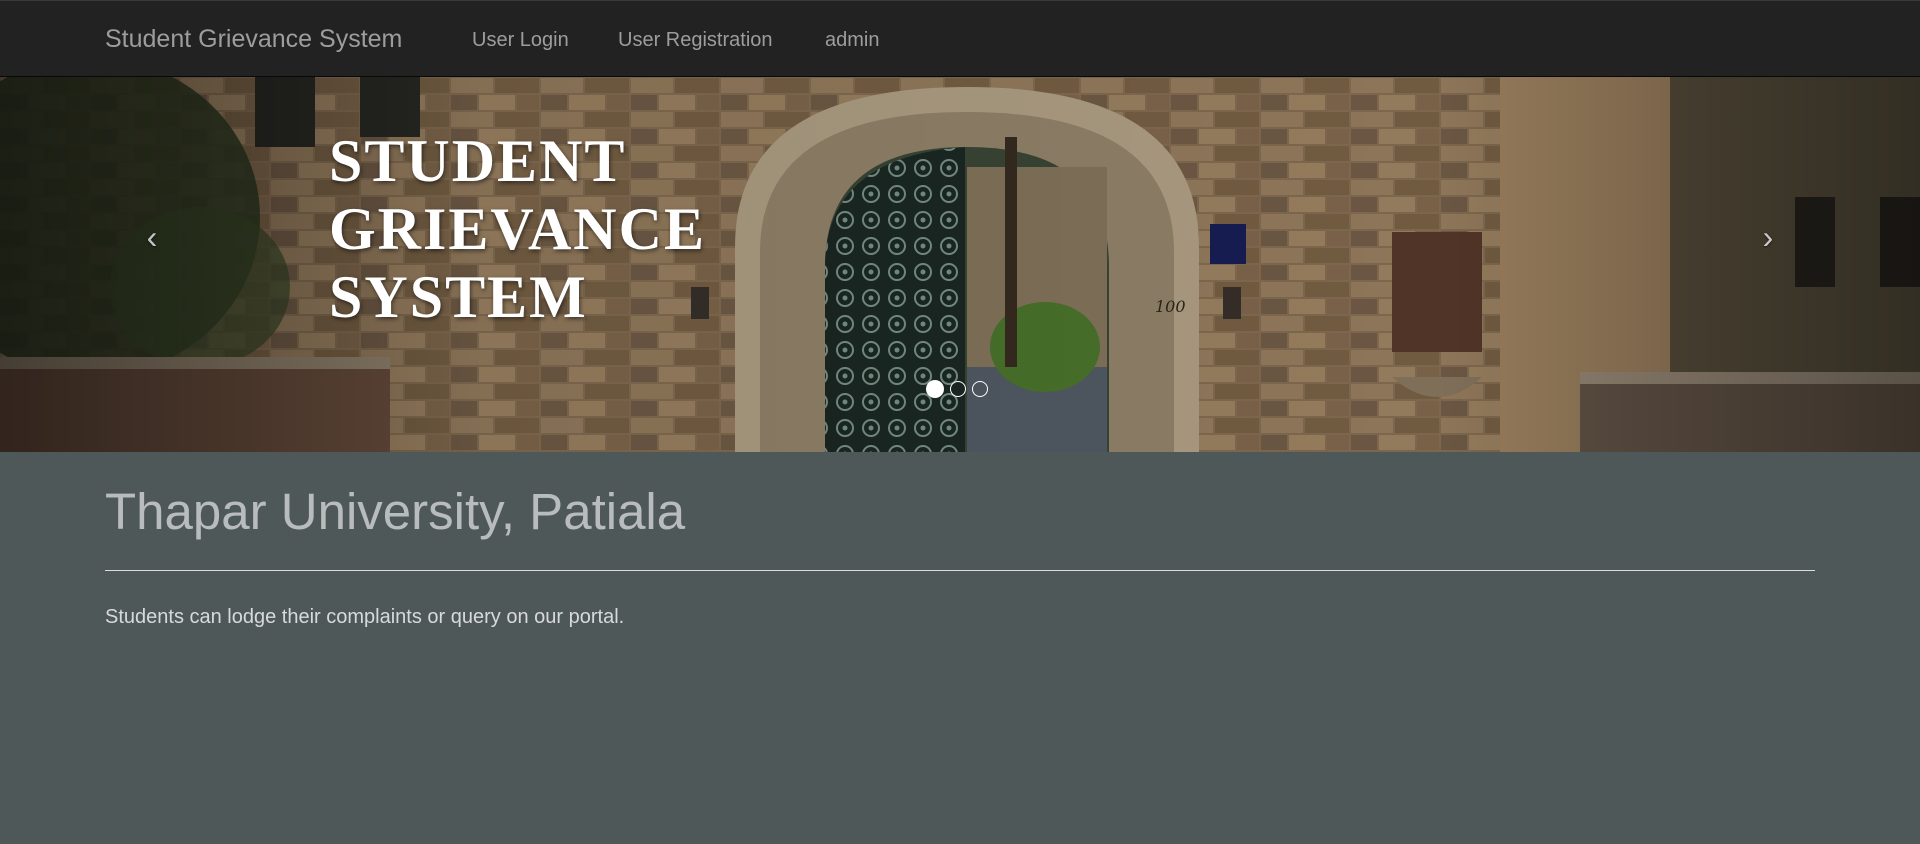 The image size is (1920, 844). What do you see at coordinates (253, 39) in the screenshot?
I see `brand-link: Student Grievance System` at bounding box center [253, 39].